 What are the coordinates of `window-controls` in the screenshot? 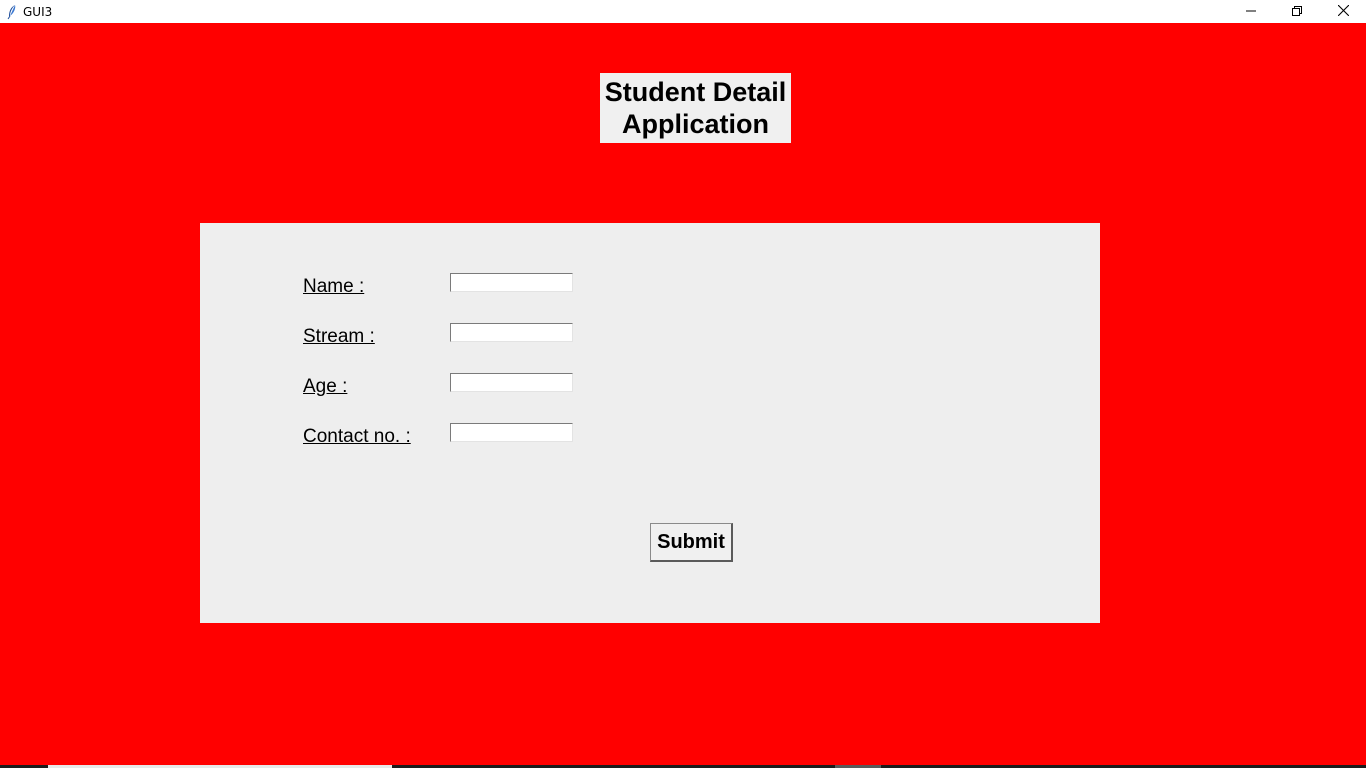 It's located at (1297, 11).